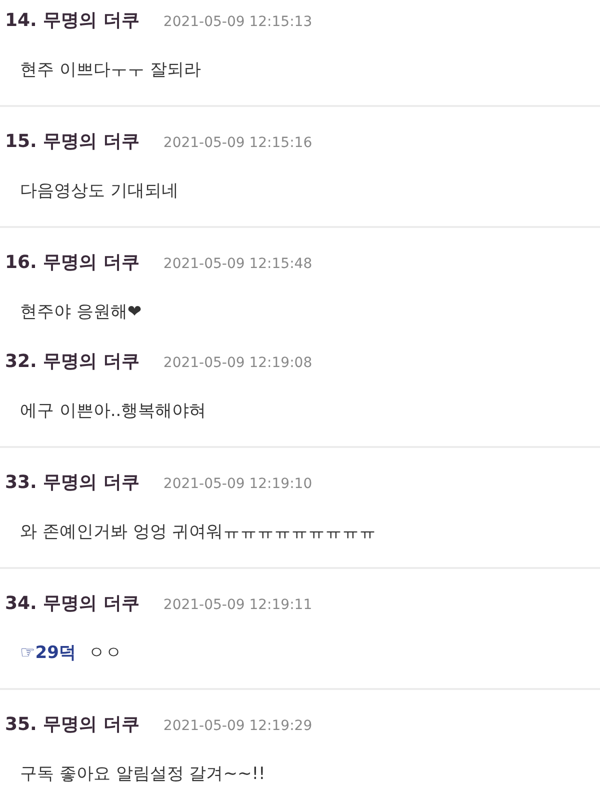  What do you see at coordinates (81, 312) in the screenshot?
I see `comment-text: 현주야 응원해❤` at bounding box center [81, 312].